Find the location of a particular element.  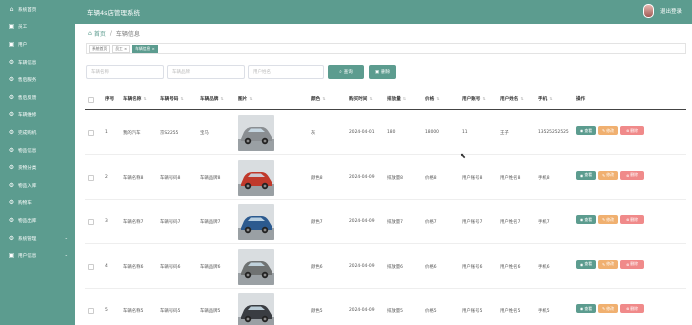

column-header: 购买时间 ⇅ is located at coordinates (361, 99).